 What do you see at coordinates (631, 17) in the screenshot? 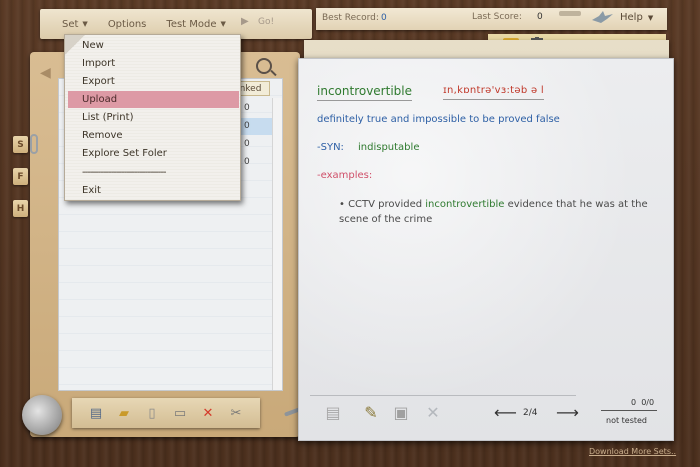
I see `help-label: Help` at bounding box center [631, 17].